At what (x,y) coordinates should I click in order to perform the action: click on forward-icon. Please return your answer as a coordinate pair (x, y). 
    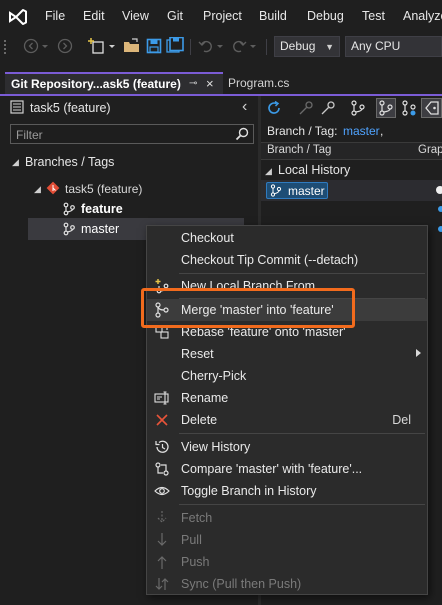
    Looking at the image, I should click on (65, 46).